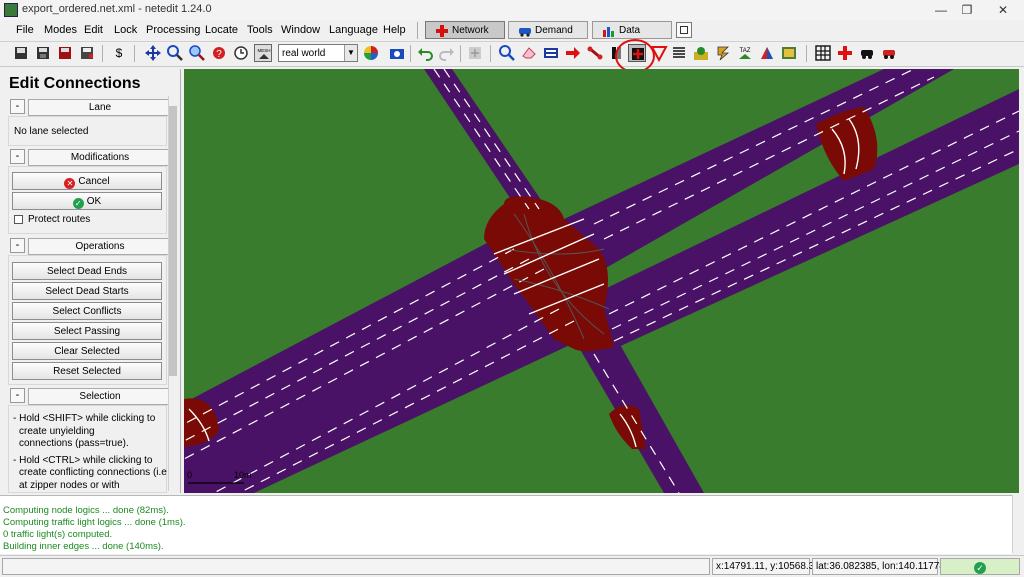 The image size is (1024, 577). Describe the element at coordinates (845, 53) in the screenshot. I see `junction-shape-icon` at that location.